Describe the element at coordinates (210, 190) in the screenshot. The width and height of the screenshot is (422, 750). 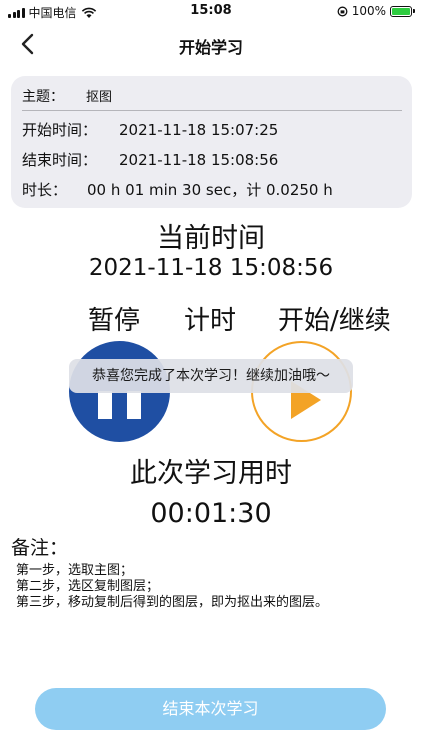
I see `duration-value: 00 h 01 min 30 sec，计 0.0250 h` at that location.